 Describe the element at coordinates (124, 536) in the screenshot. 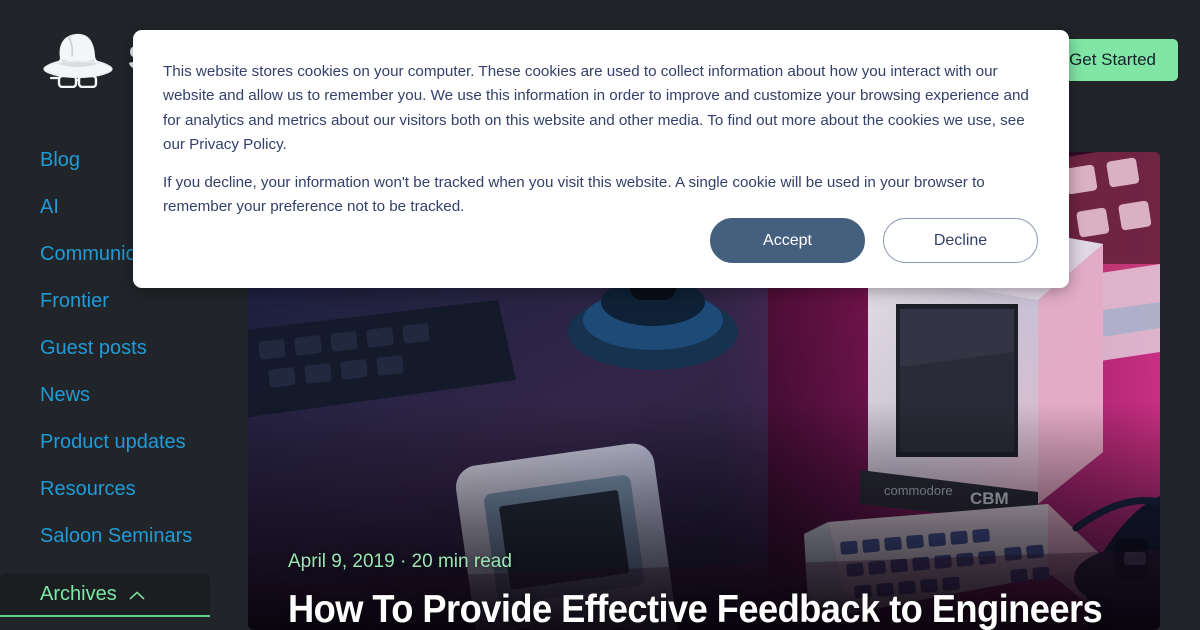

I see `sidebar-item-saloon-seminars: Saloon Seminars` at that location.